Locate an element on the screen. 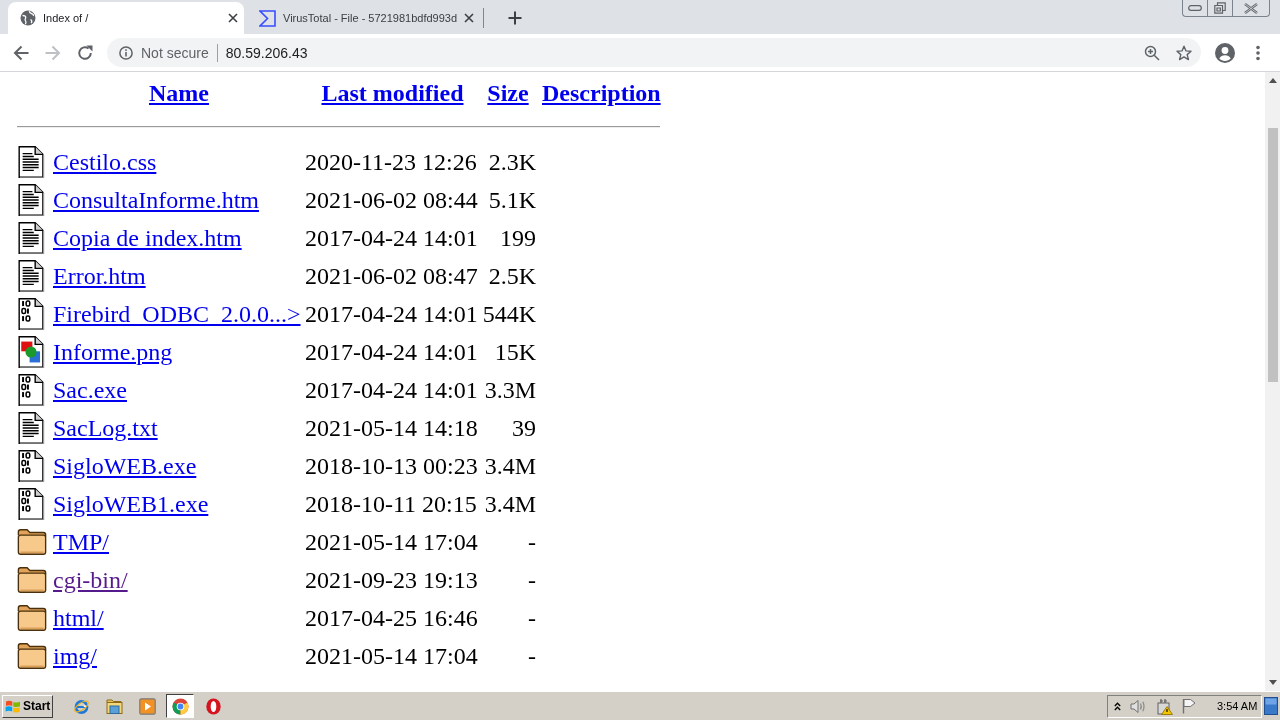 This screenshot has height=720, width=1280. taskbar-button is located at coordinates (180, 706).